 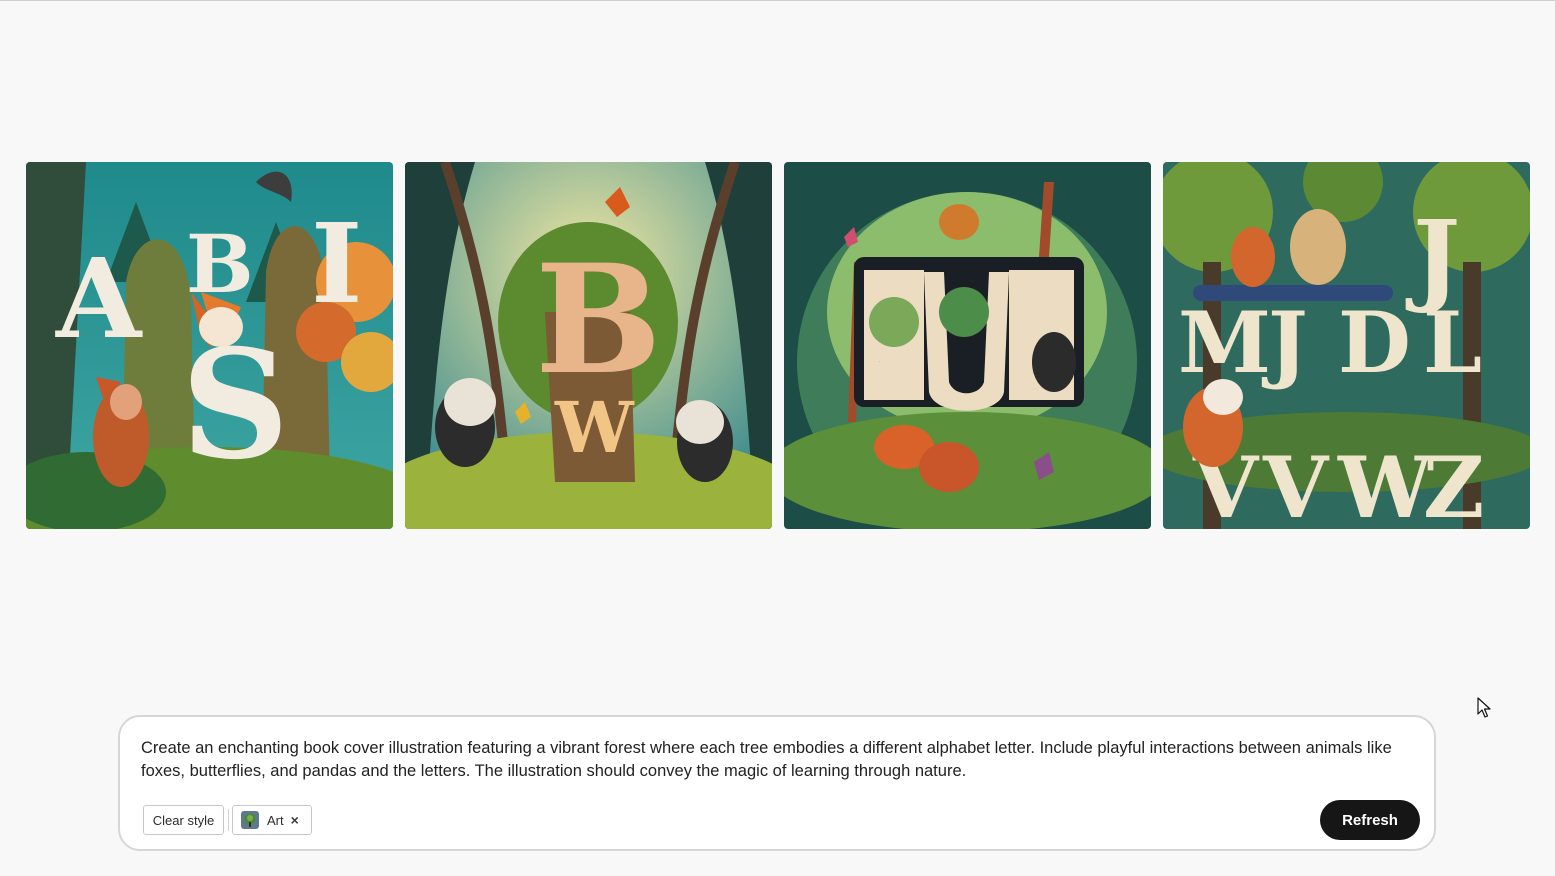 What do you see at coordinates (336, 263) in the screenshot?
I see `letter-i: I` at bounding box center [336, 263].